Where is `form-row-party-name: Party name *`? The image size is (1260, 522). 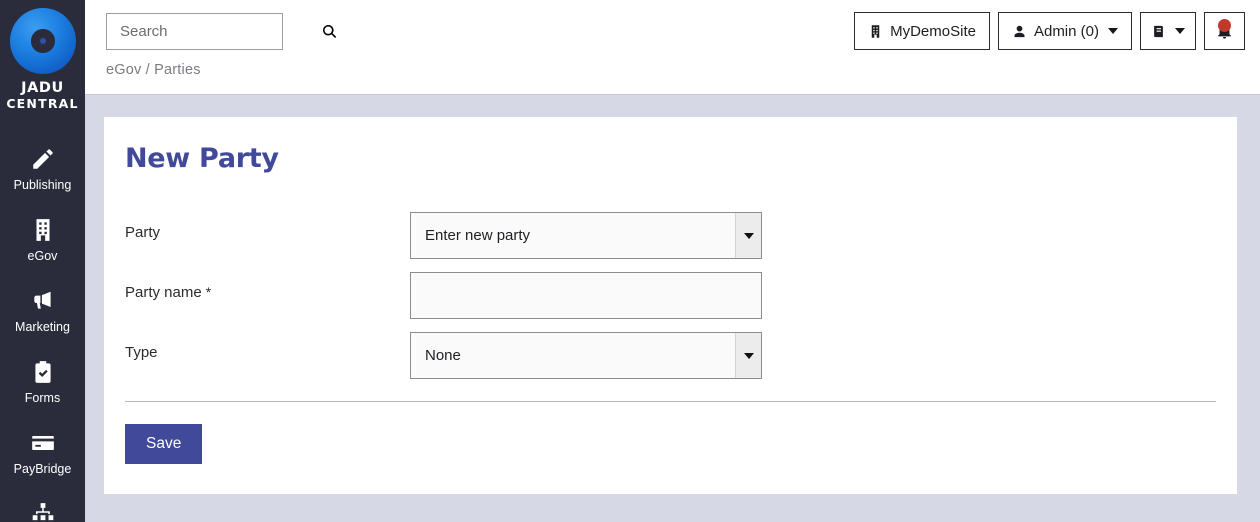 form-row-party-name: Party name * is located at coordinates (670, 295).